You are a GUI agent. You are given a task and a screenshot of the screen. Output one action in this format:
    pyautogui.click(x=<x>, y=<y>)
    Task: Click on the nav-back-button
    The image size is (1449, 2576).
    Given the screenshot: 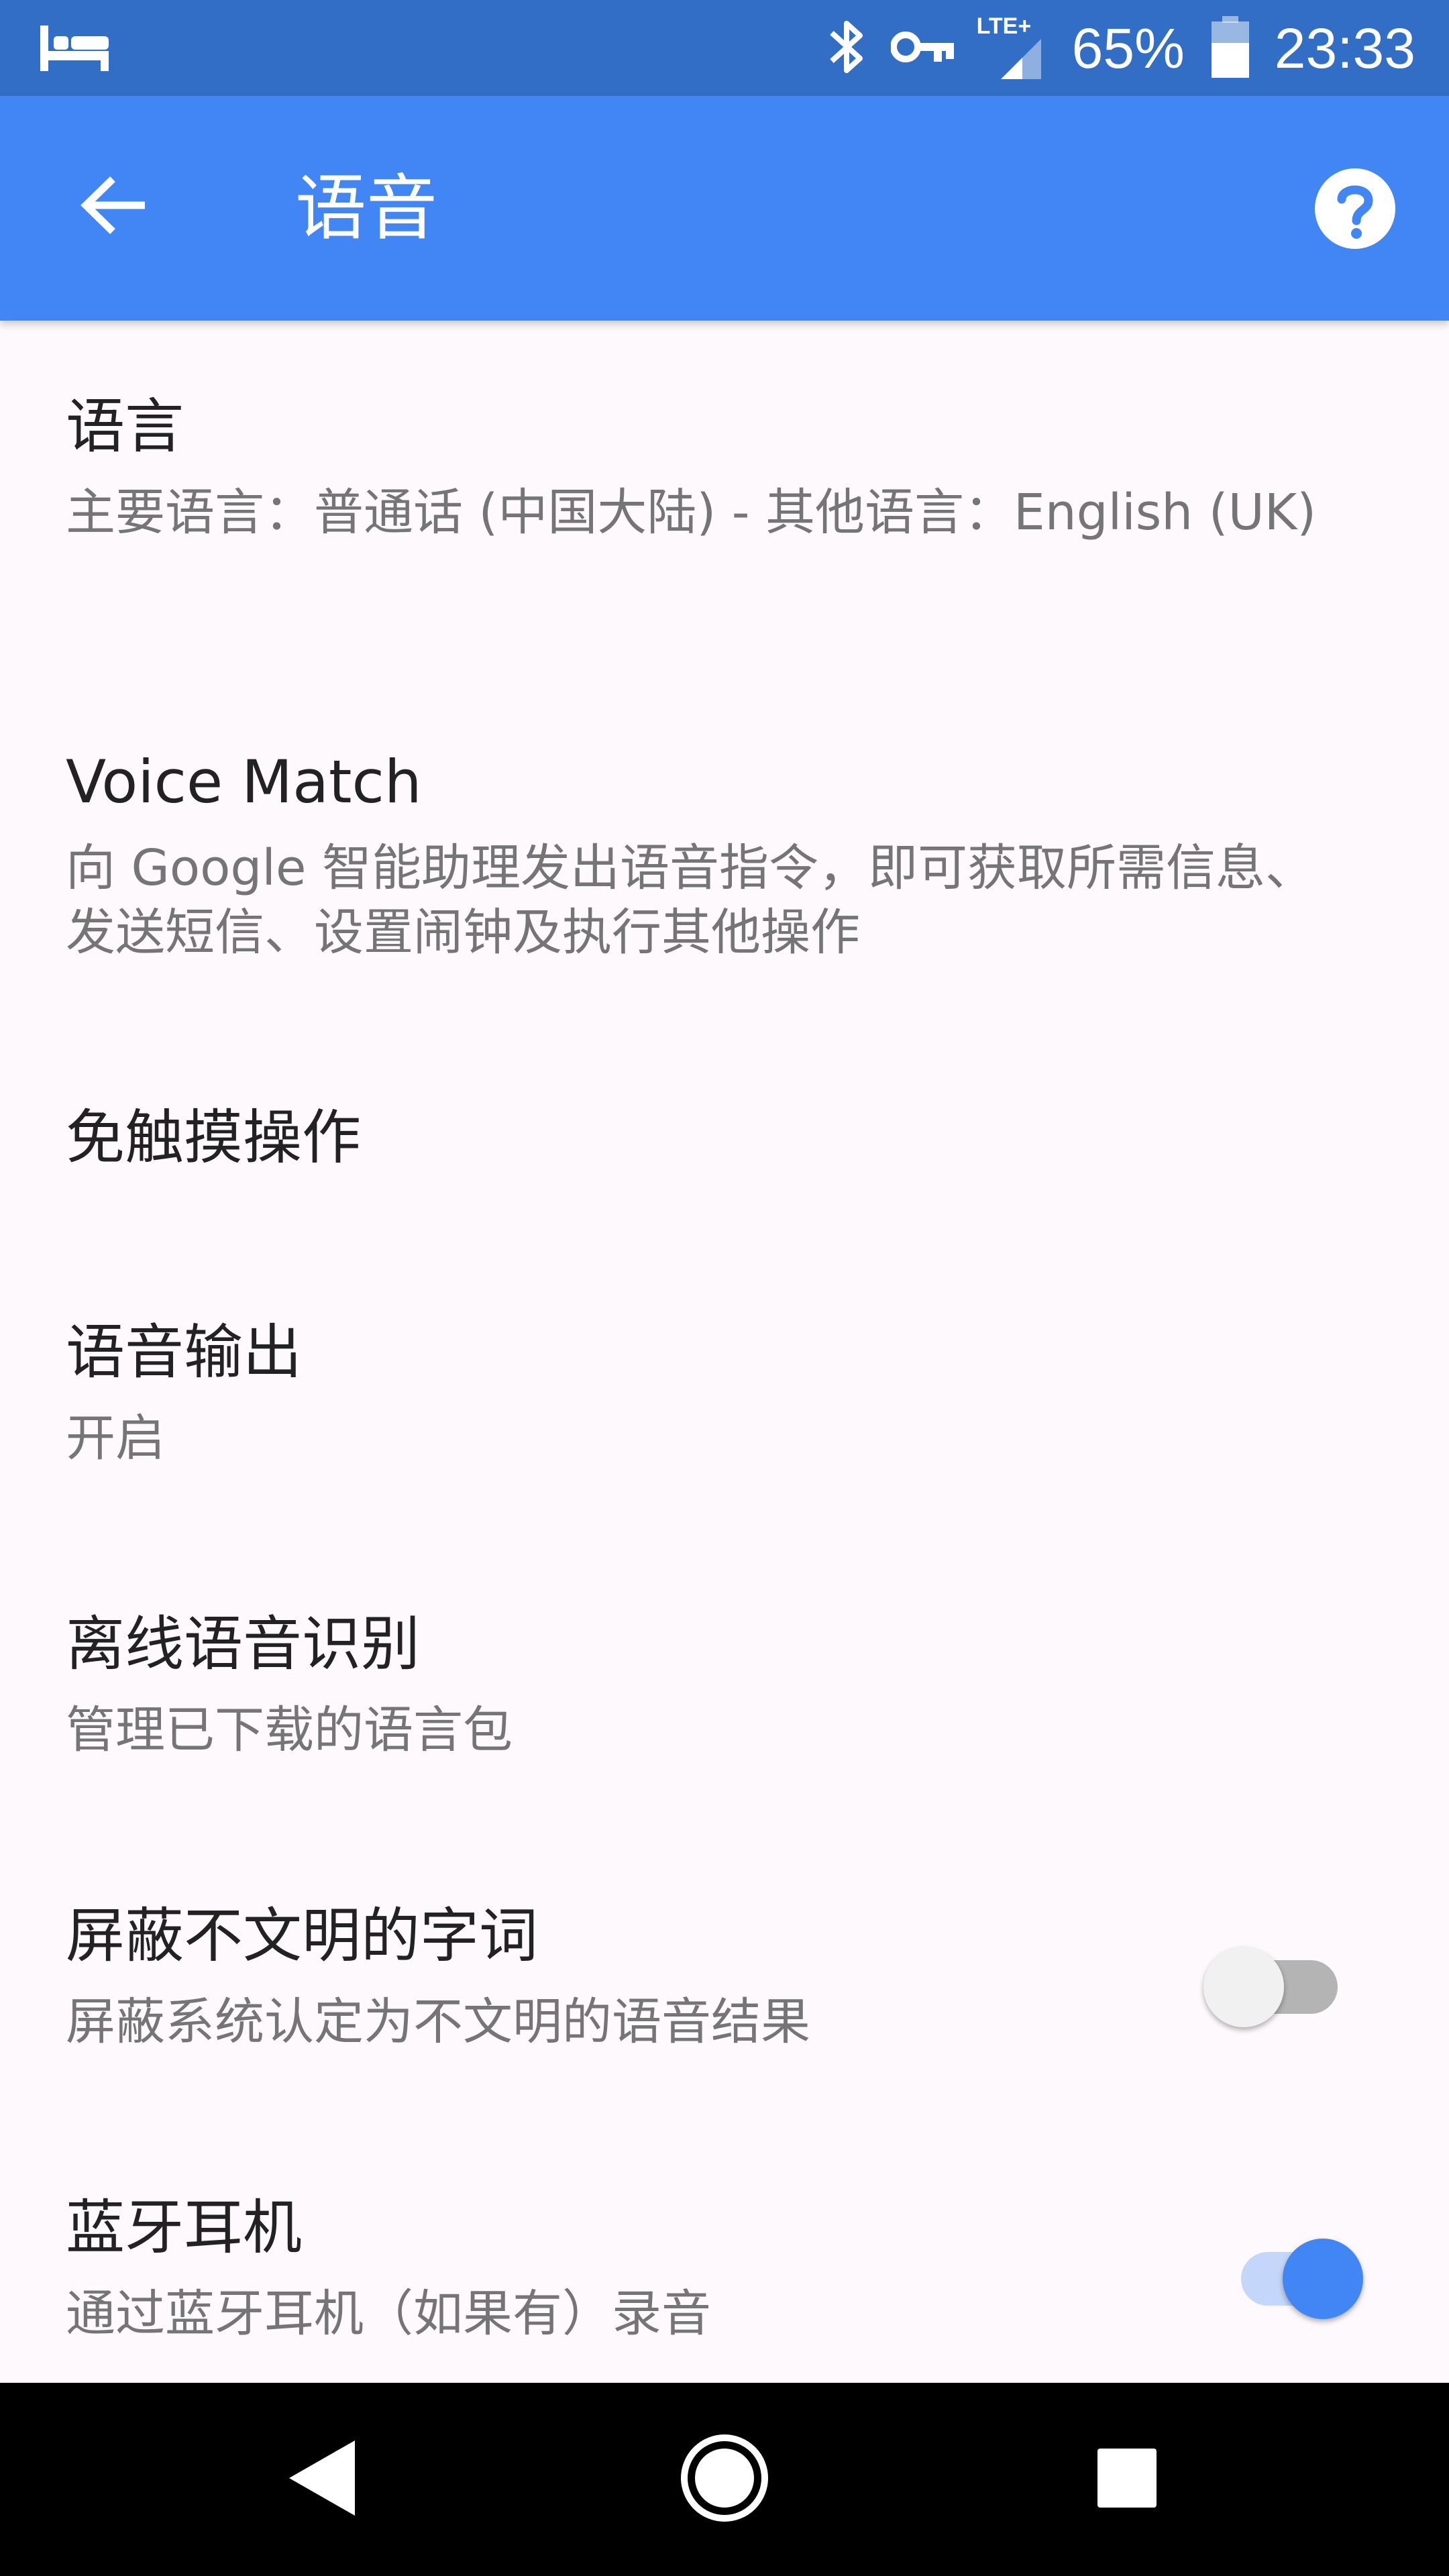 What is the action you would take?
    pyautogui.click(x=322, y=2479)
    